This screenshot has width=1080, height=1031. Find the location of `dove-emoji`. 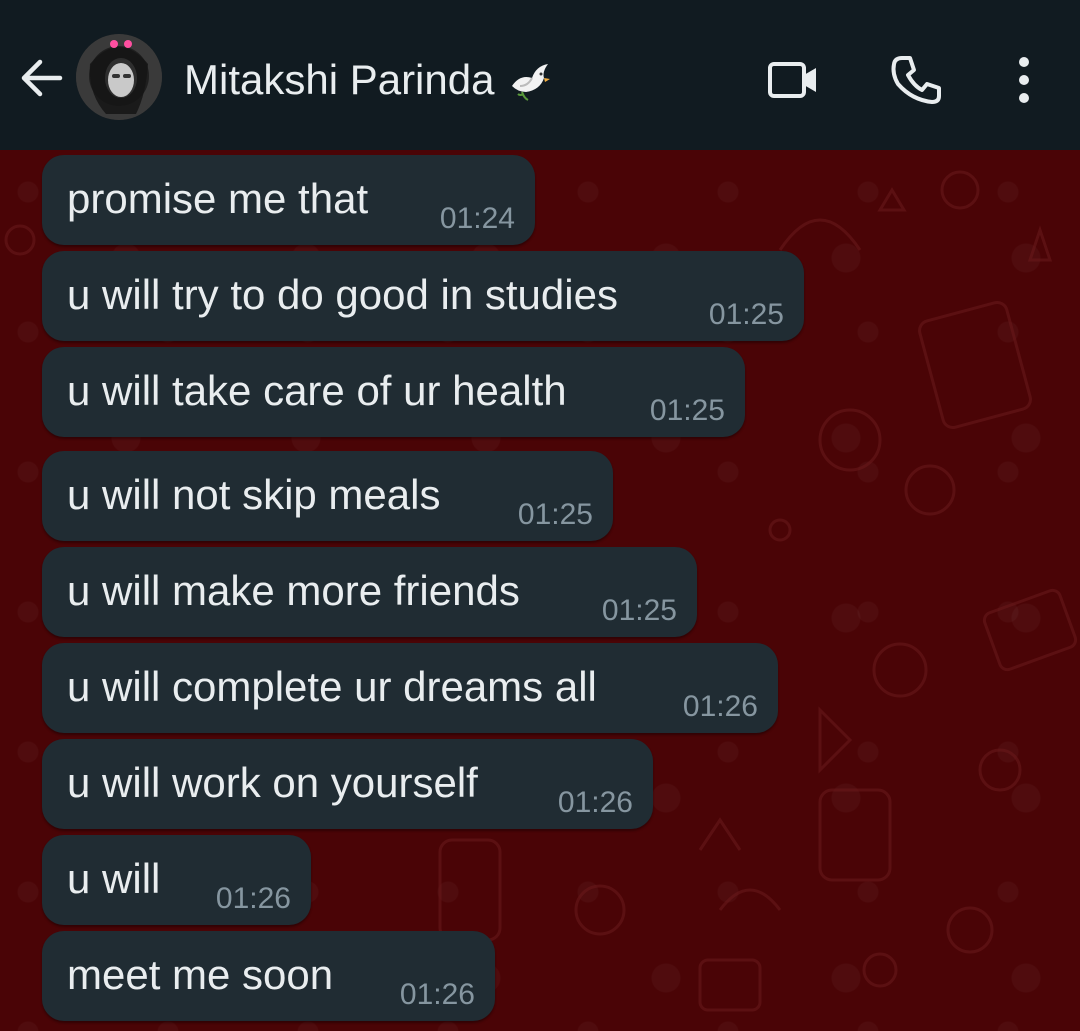

dove-emoji is located at coordinates (531, 82).